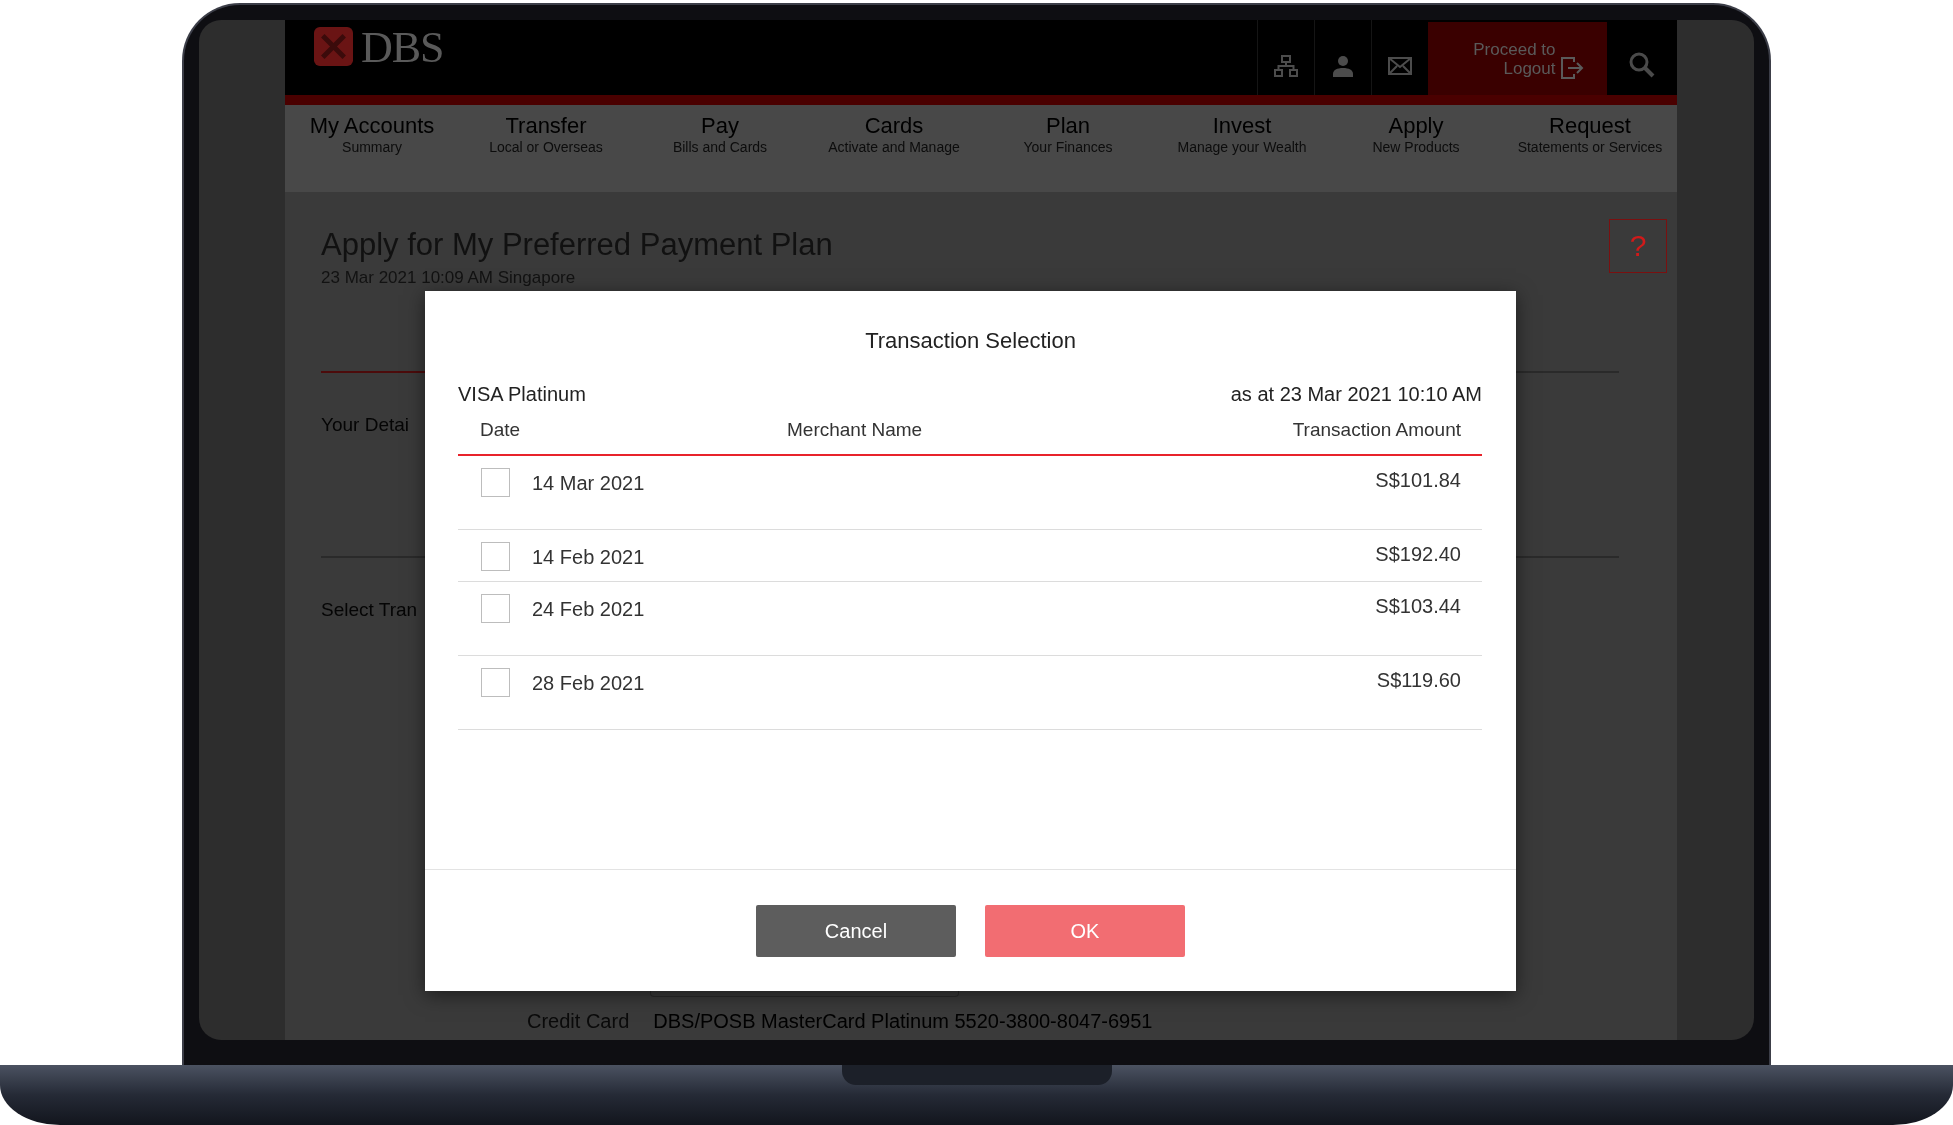 The image size is (1953, 1125). Describe the element at coordinates (856, 930) in the screenshot. I see `cancel-button: Cancel` at that location.